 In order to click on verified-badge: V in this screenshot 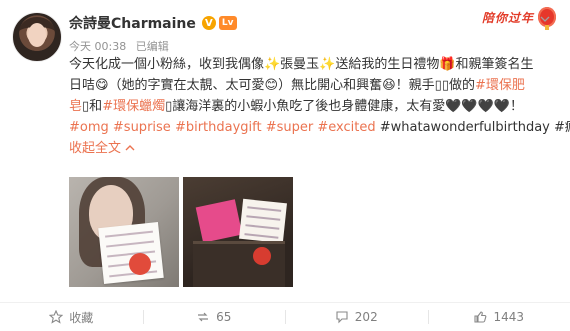, I will do `click(209, 23)`.